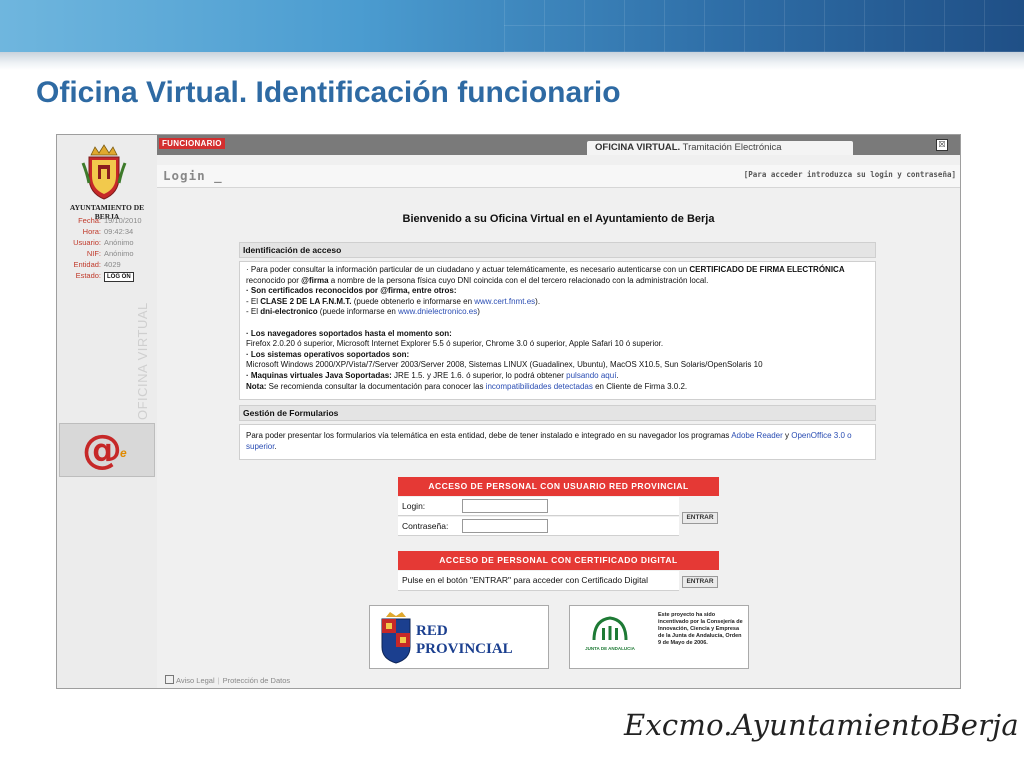  I want to click on document-icon, so click(169, 679).